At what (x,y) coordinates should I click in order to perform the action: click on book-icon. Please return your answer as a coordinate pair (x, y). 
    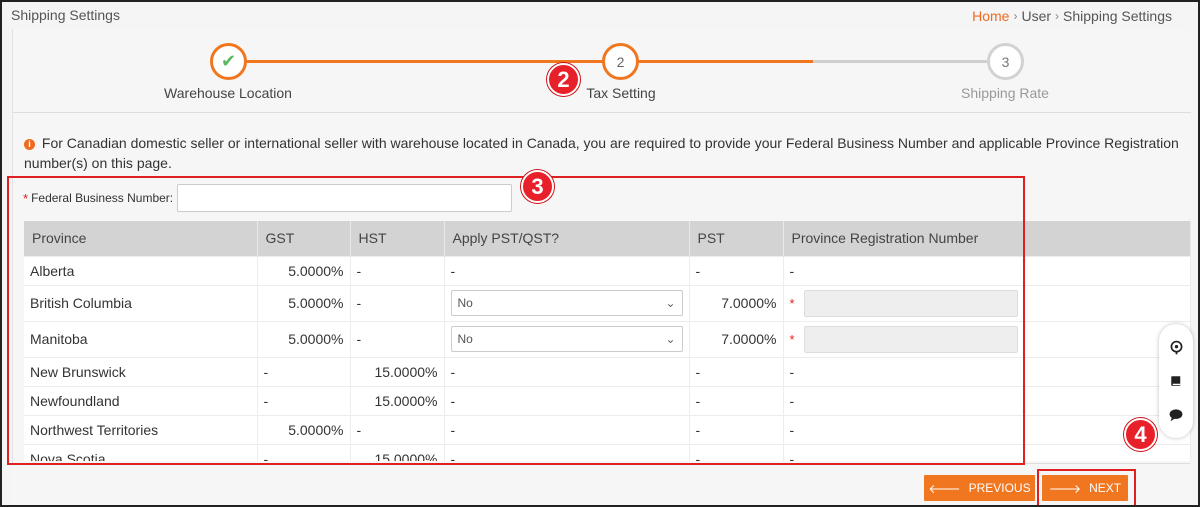
    Looking at the image, I should click on (1176, 381).